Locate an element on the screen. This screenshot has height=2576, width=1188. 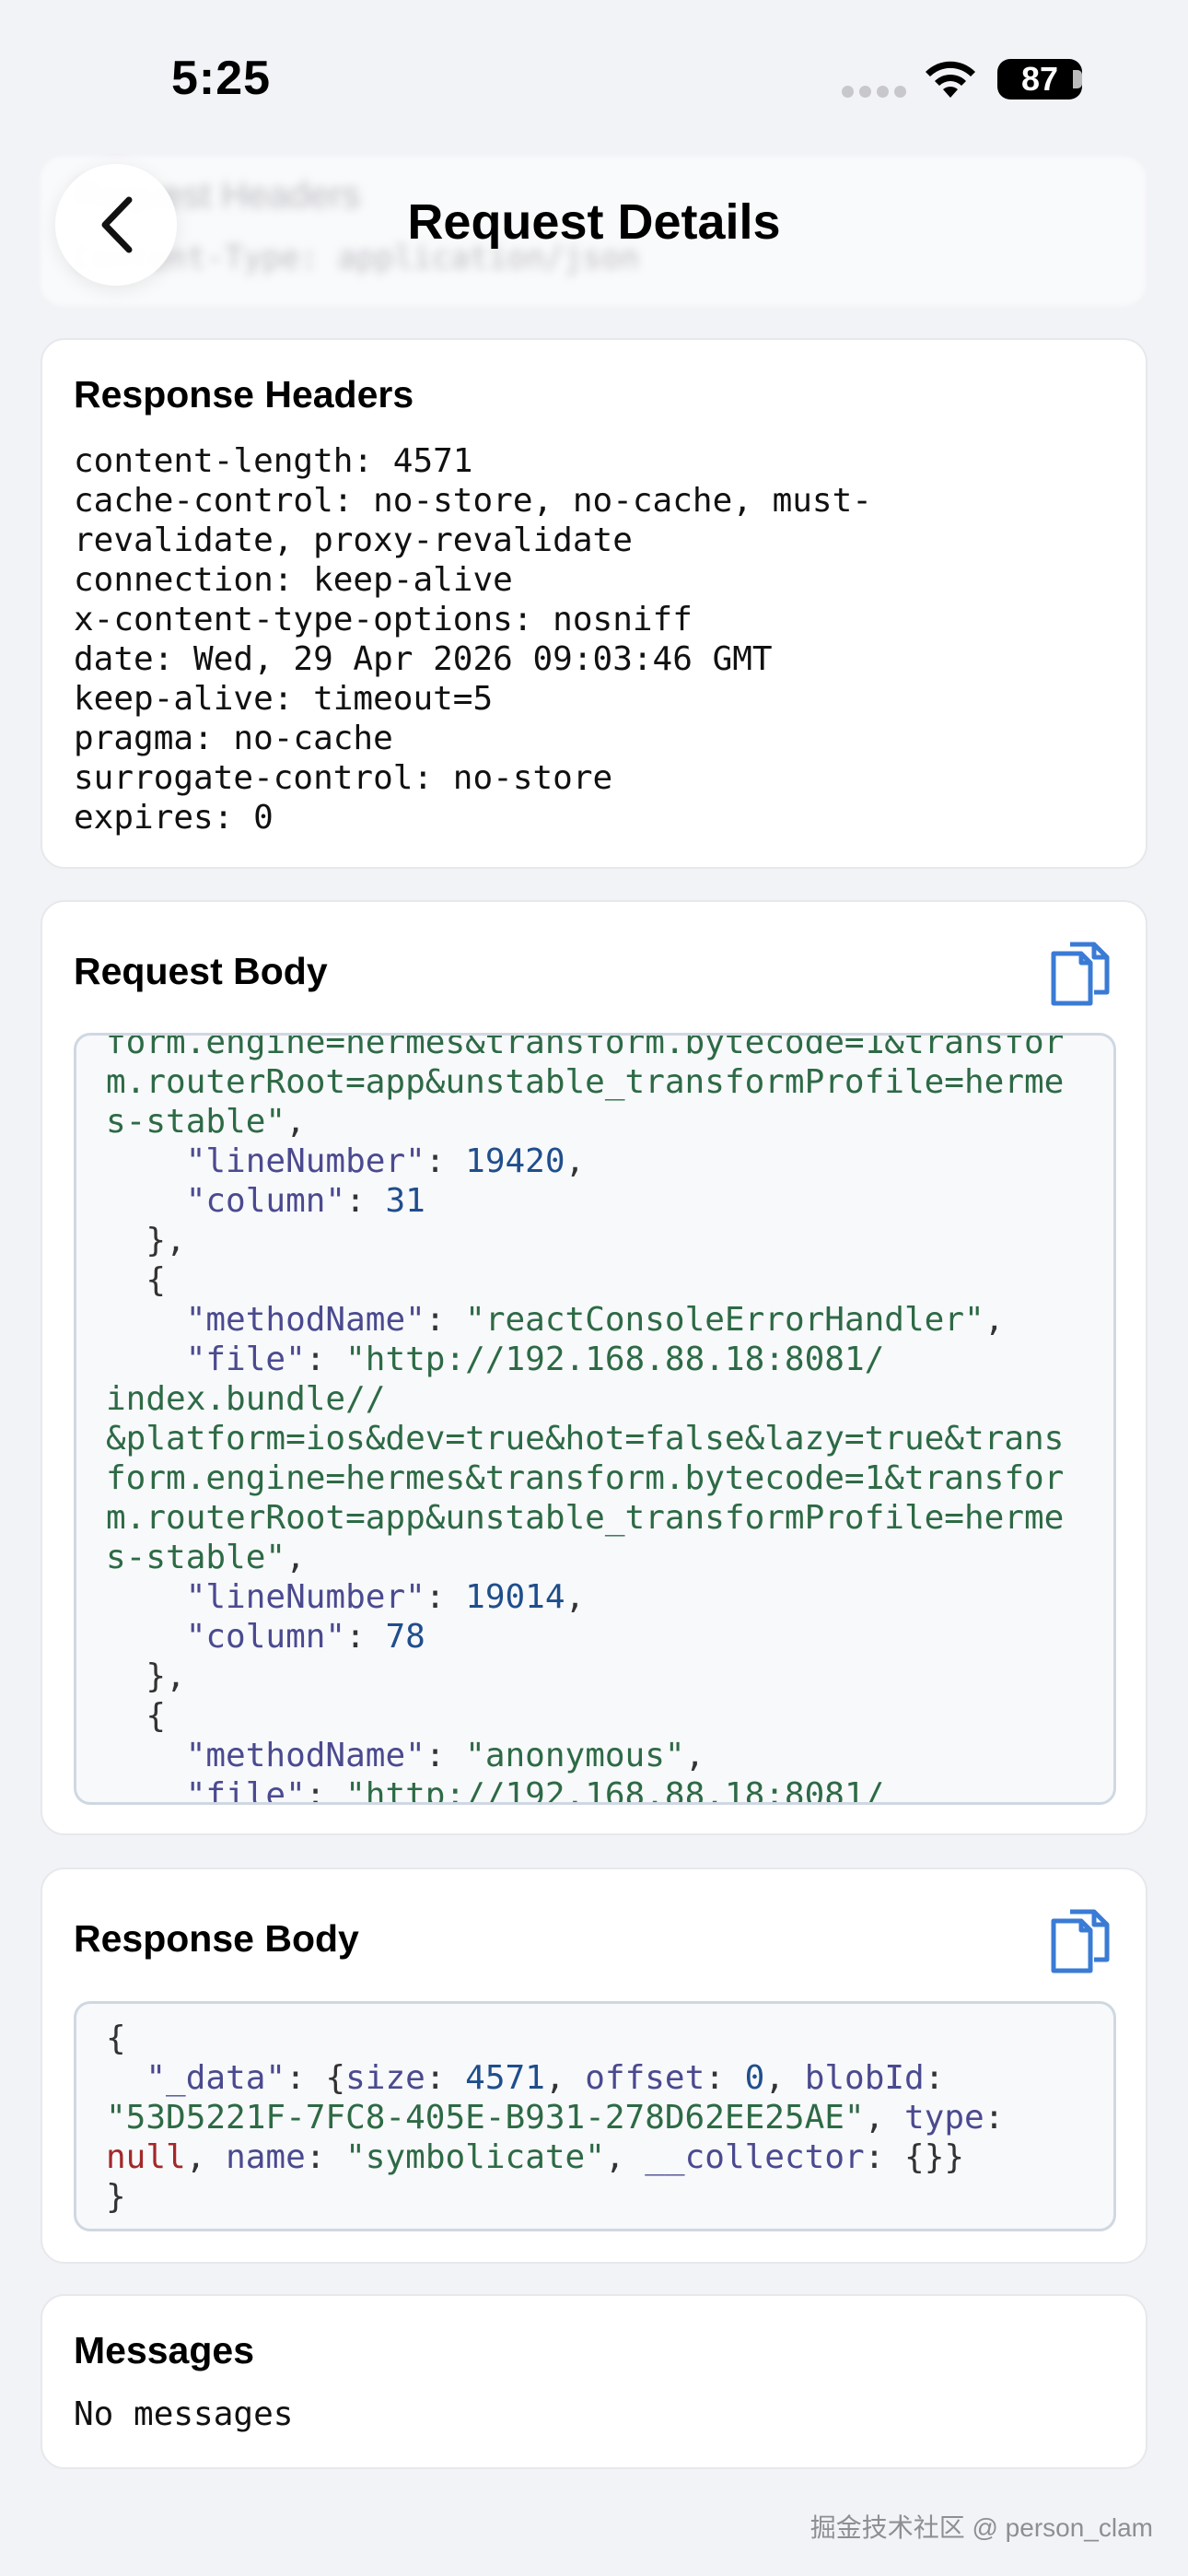
code-token: "reactConsoleErrorHandler" is located at coordinates (724, 1320).